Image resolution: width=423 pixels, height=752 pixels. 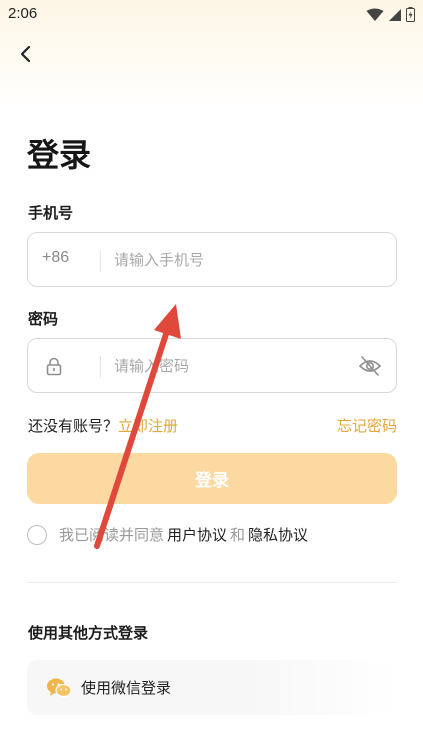 What do you see at coordinates (211, 15) in the screenshot?
I see `status-bar: 2:06` at bounding box center [211, 15].